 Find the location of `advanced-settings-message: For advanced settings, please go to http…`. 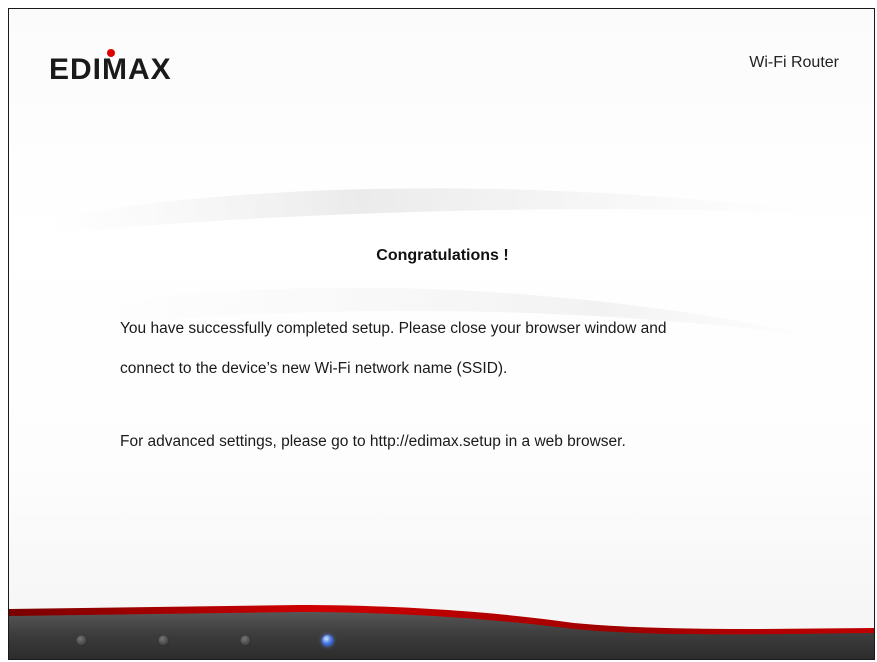

advanced-settings-message: For advanced settings, please go to http… is located at coordinates (373, 441).